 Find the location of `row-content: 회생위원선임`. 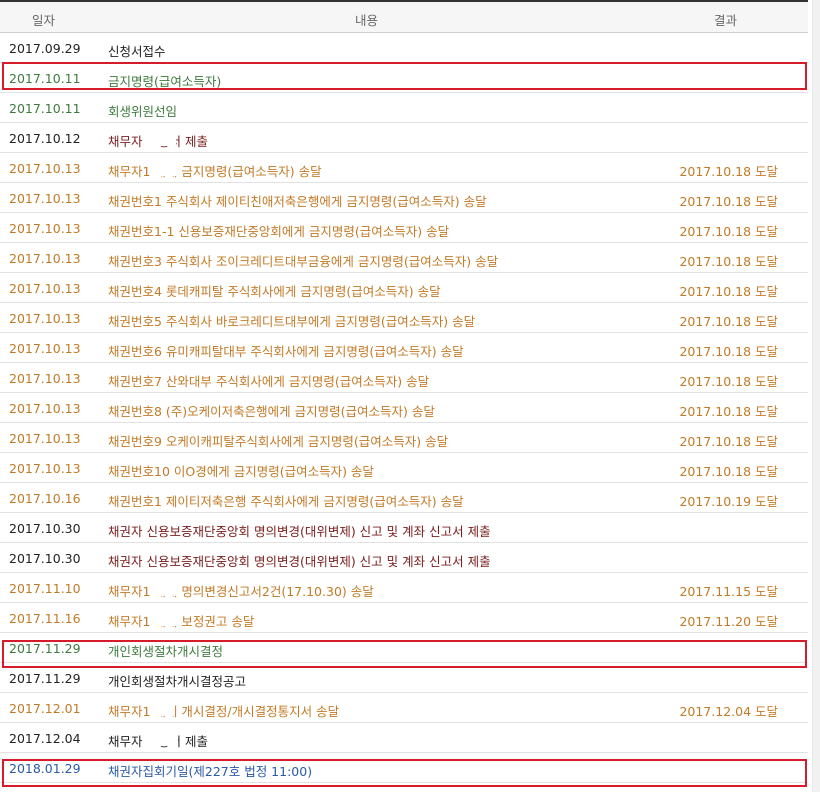

row-content: 회생위원선임 is located at coordinates (143, 111).